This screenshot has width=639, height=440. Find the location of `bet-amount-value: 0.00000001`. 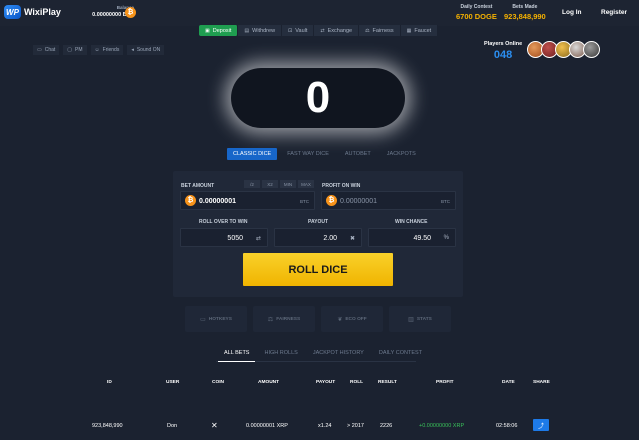

bet-amount-value: 0.00000001 is located at coordinates (217, 201).